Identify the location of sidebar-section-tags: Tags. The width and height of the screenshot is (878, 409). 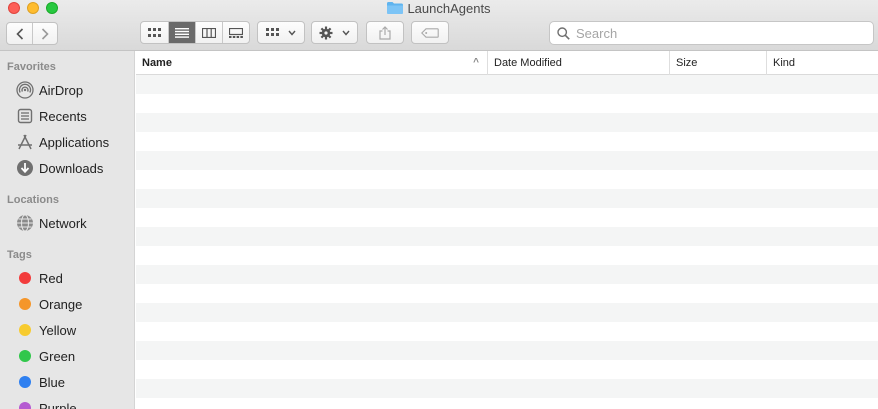
(19, 255).